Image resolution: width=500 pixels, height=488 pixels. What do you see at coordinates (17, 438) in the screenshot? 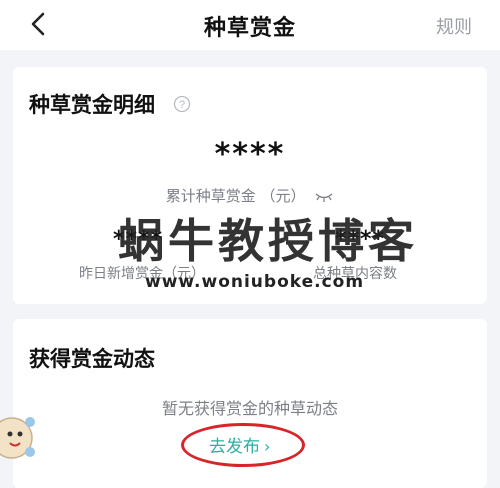
I see `mascot-sticker-icon` at bounding box center [17, 438].